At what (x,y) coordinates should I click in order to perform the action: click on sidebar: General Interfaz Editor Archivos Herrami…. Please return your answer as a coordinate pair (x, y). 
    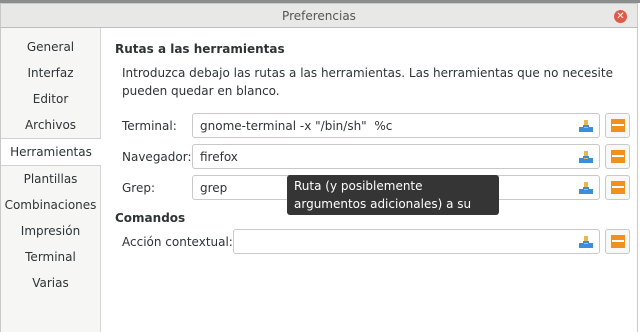
    Looking at the image, I should click on (51, 180).